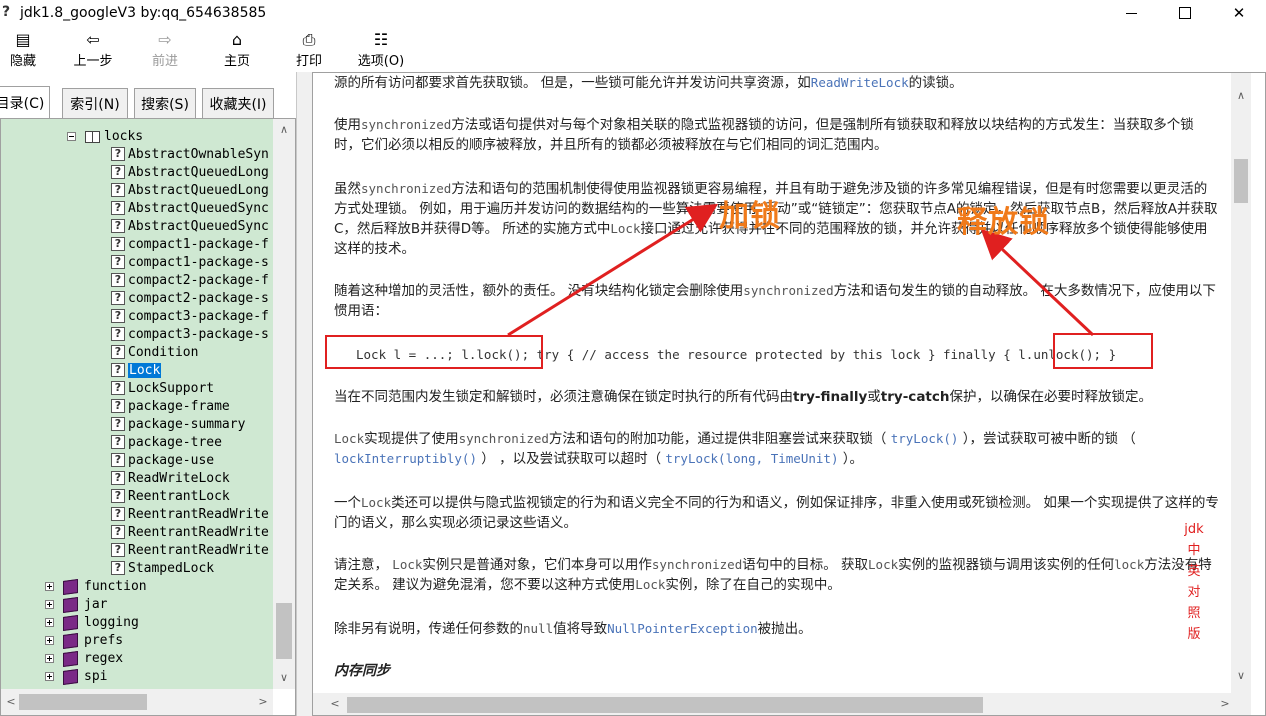  I want to click on tree-label: locks, so click(124, 136).